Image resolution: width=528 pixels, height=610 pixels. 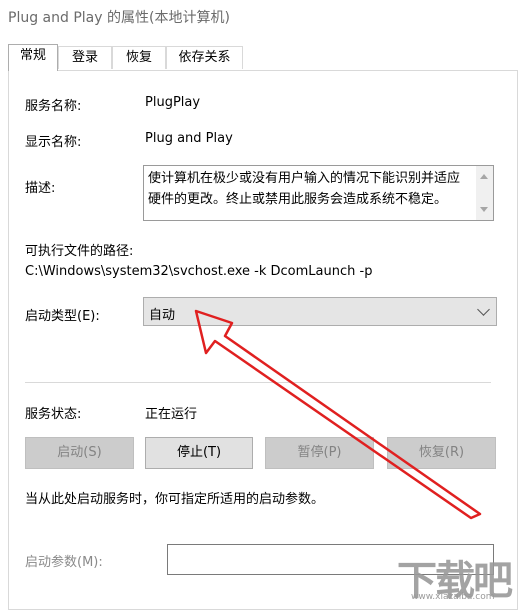 What do you see at coordinates (319, 453) in the screenshot?
I see `pause-button: 暂停(P)` at bounding box center [319, 453].